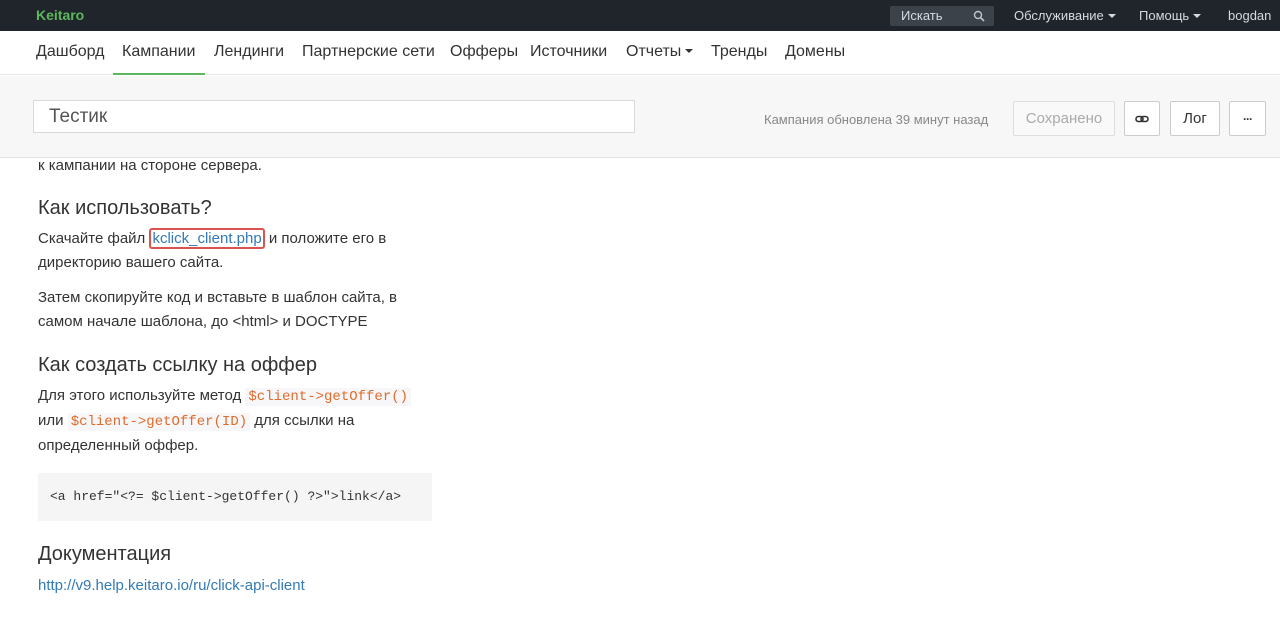  What do you see at coordinates (654, 51) in the screenshot?
I see `nav-reports-label: Отчеты` at bounding box center [654, 51].